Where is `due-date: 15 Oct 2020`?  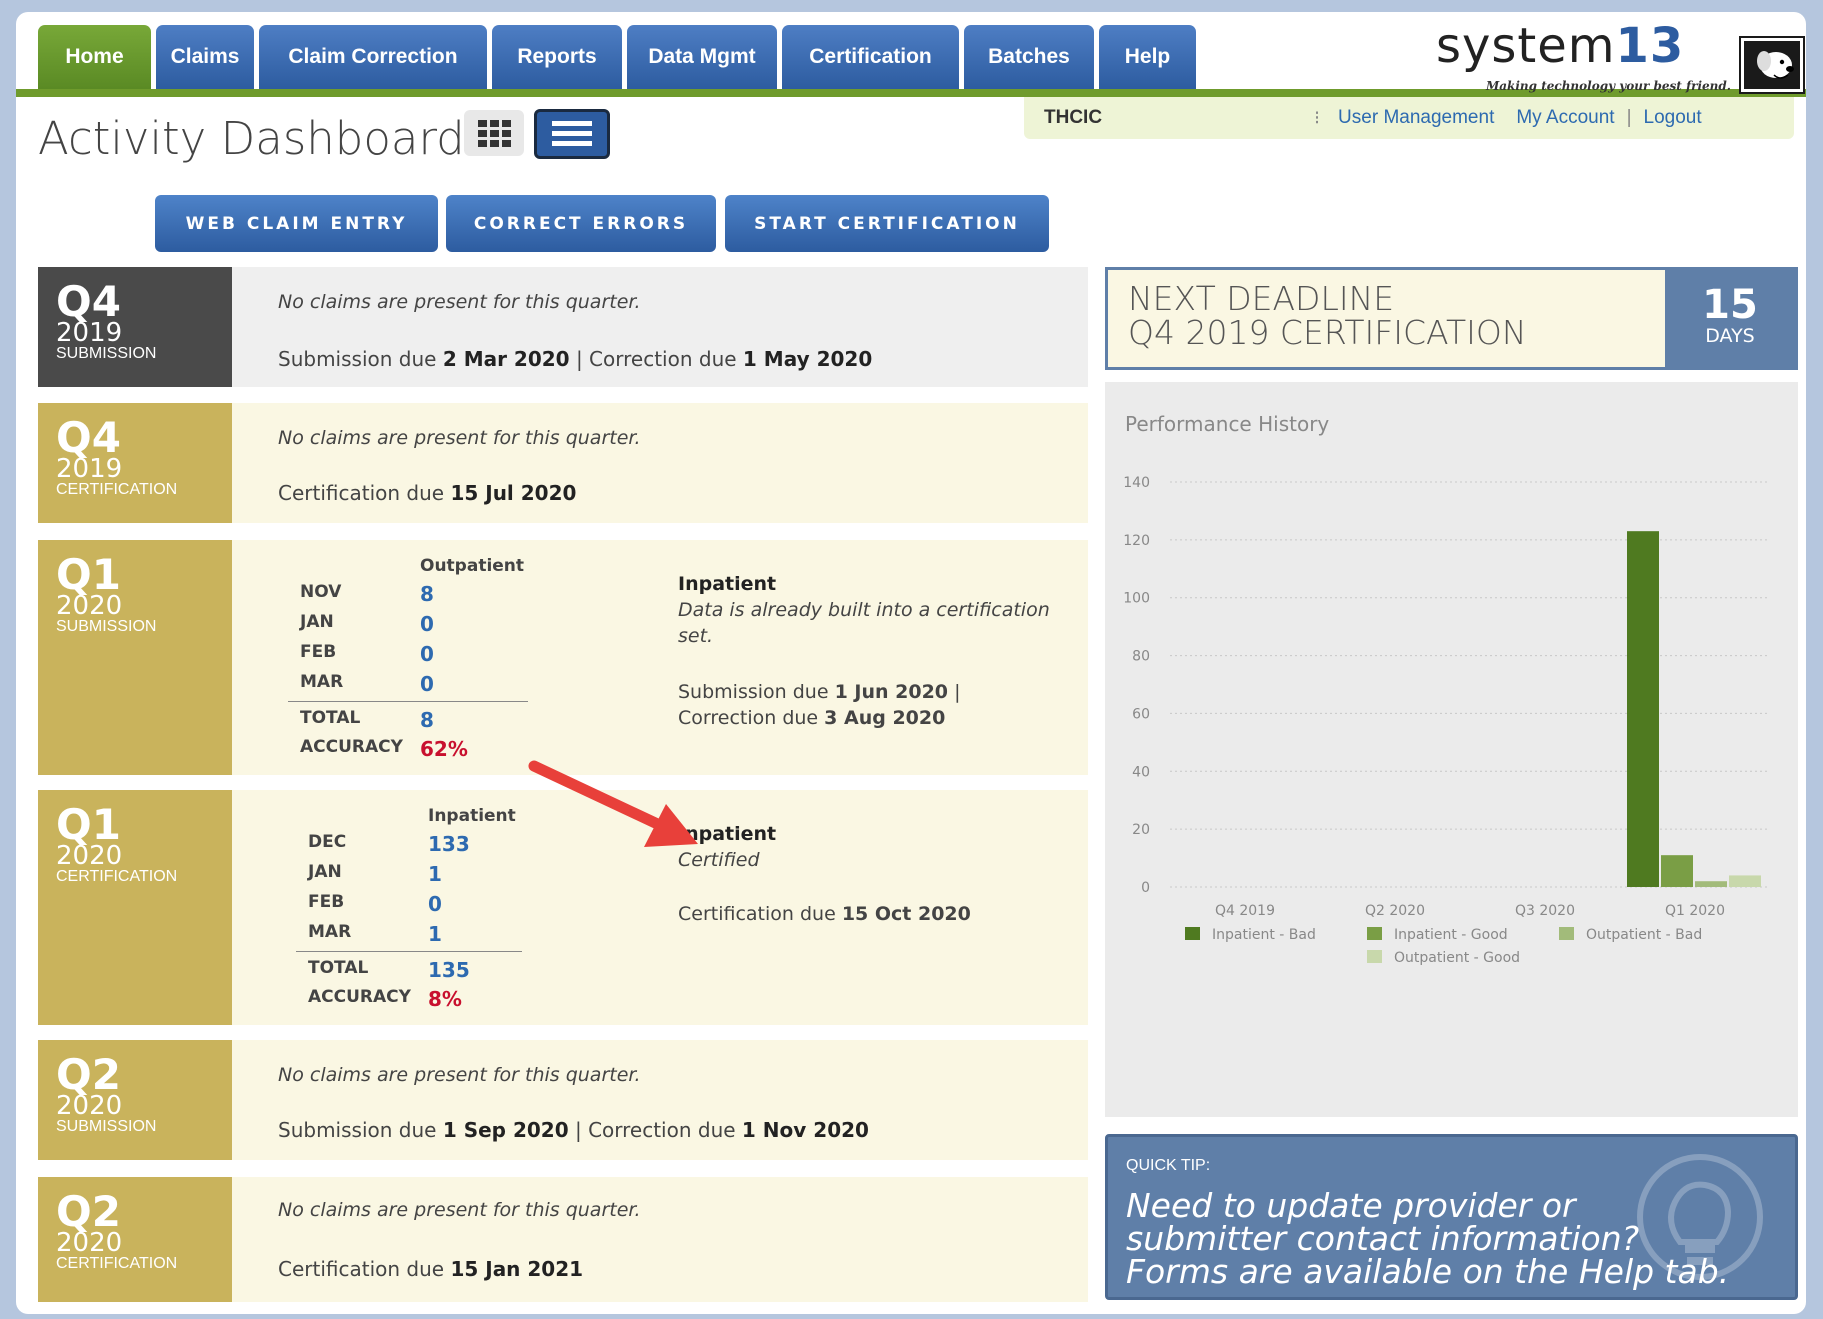
due-date: 15 Oct 2020 is located at coordinates (906, 914).